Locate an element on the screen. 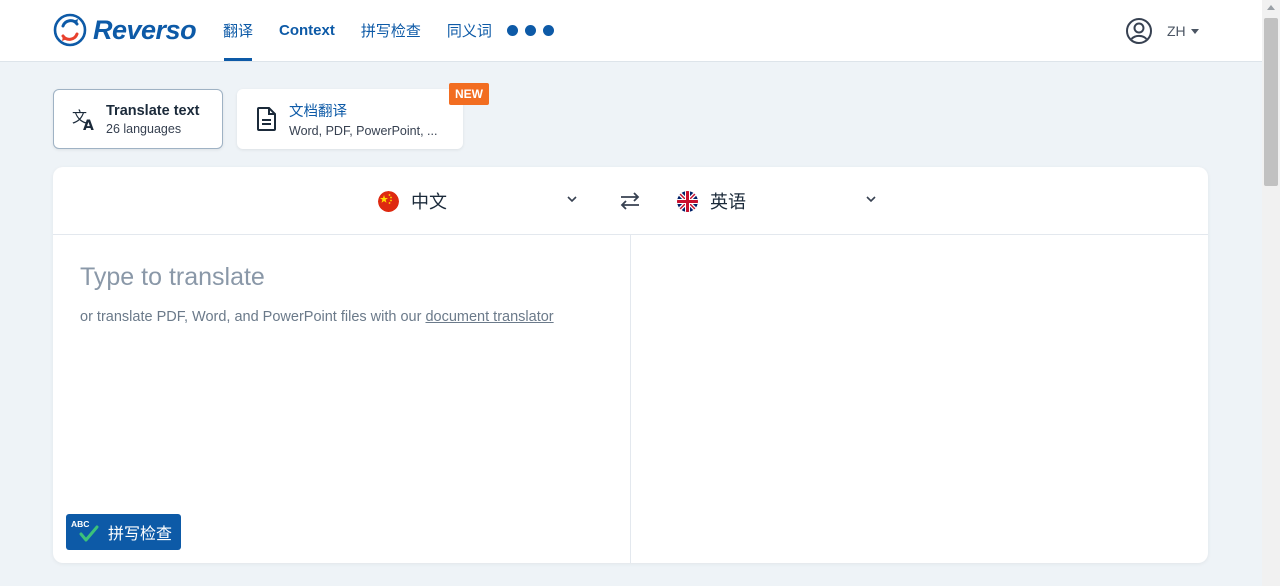 The width and height of the screenshot is (1280, 586). target-language-name: 英语 is located at coordinates (728, 202).